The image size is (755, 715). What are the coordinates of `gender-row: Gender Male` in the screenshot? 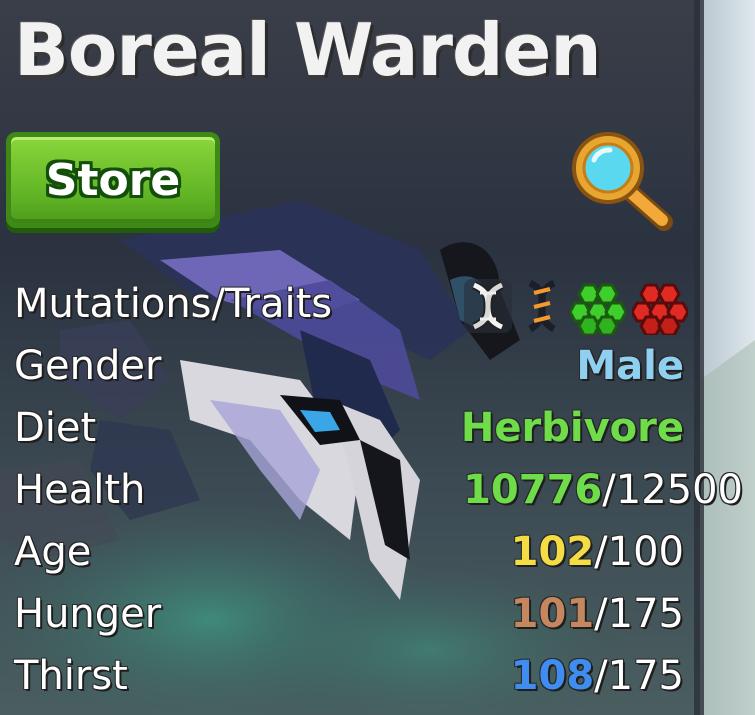 It's located at (377, 367).